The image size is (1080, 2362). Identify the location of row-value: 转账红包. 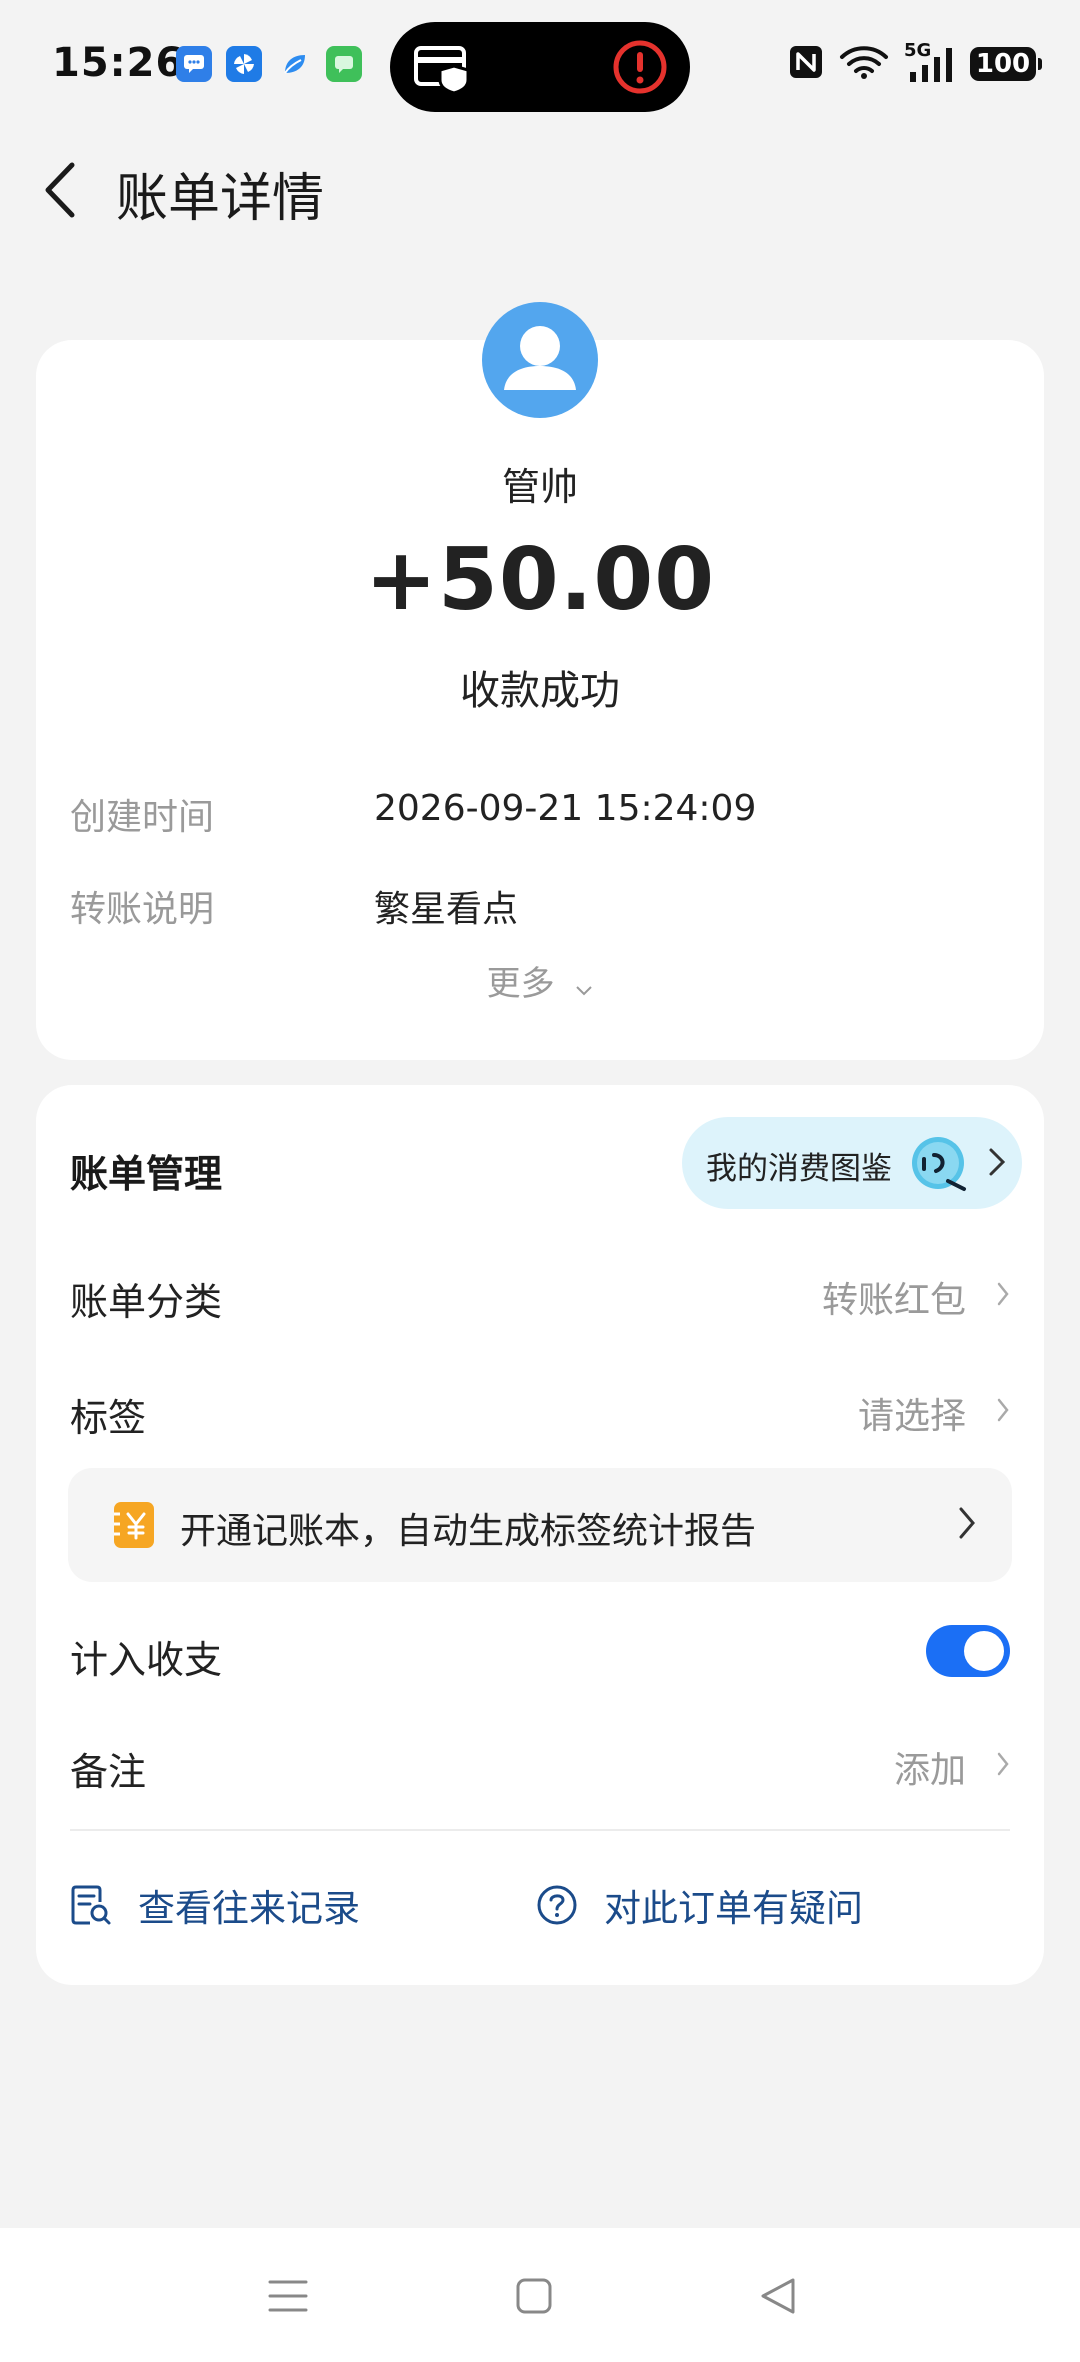
(893, 1300).